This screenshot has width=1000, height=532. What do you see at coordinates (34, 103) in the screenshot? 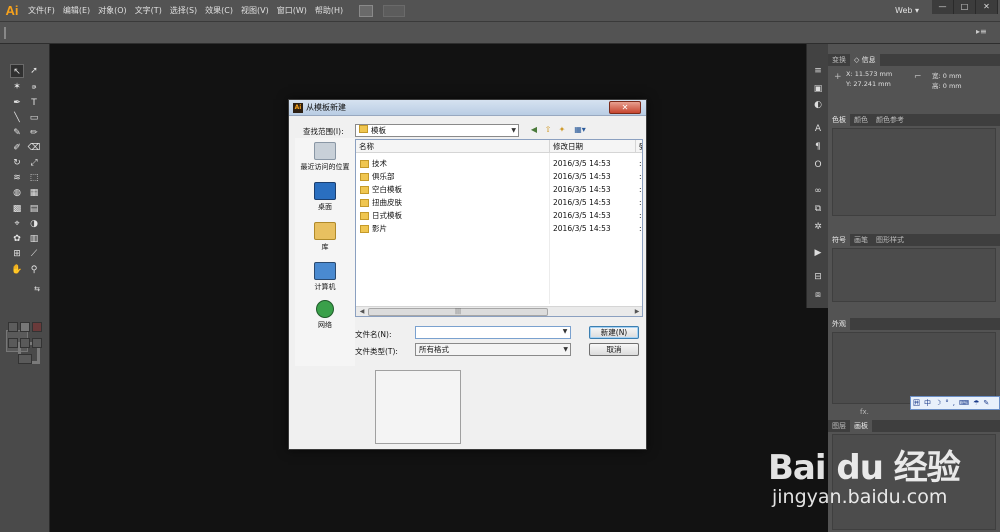
I see `type-tool-icon: T` at bounding box center [34, 103].